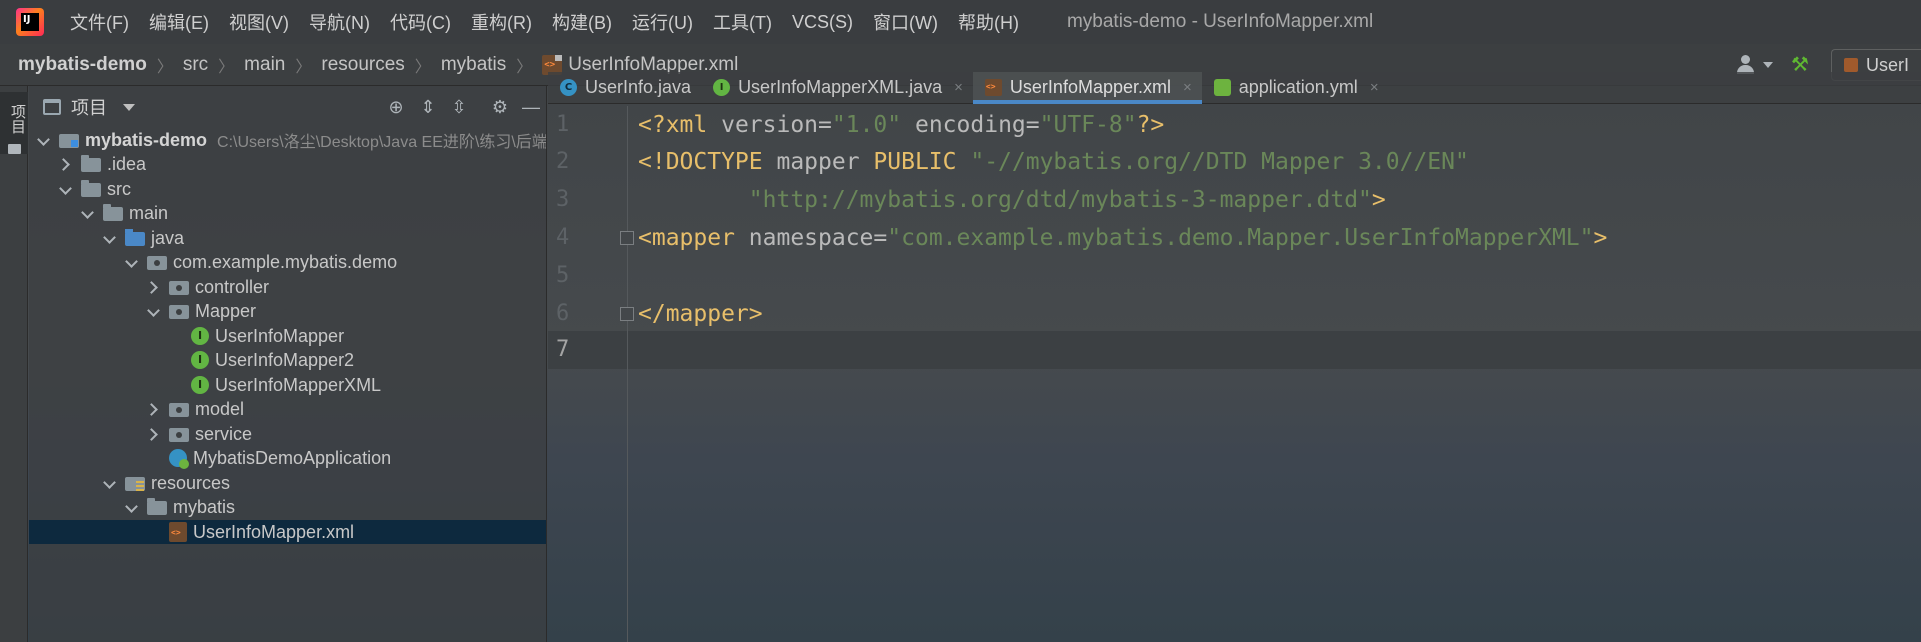 Image resolution: width=1921 pixels, height=642 pixels. What do you see at coordinates (822, 22) in the screenshot?
I see `menu-vcs: VCS(S)` at bounding box center [822, 22].